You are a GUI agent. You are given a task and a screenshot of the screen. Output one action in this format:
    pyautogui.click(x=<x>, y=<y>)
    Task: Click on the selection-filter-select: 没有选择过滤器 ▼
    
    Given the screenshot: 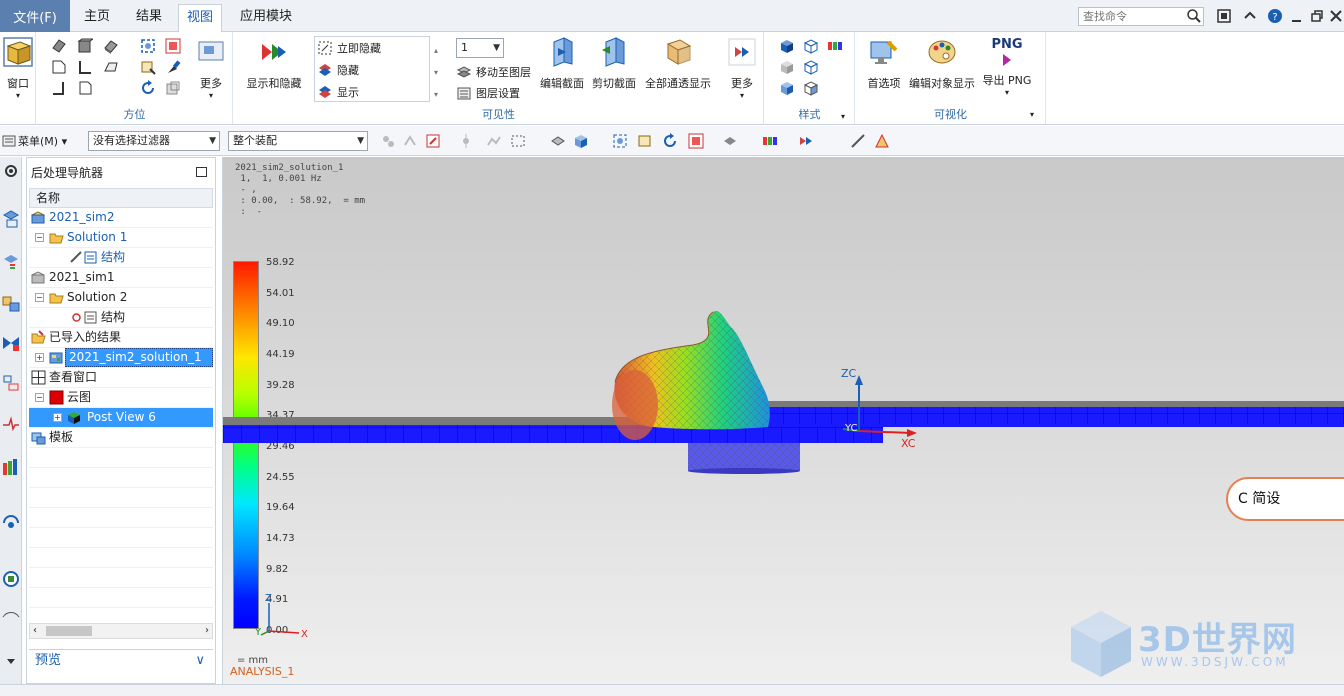 What is the action you would take?
    pyautogui.click(x=154, y=141)
    